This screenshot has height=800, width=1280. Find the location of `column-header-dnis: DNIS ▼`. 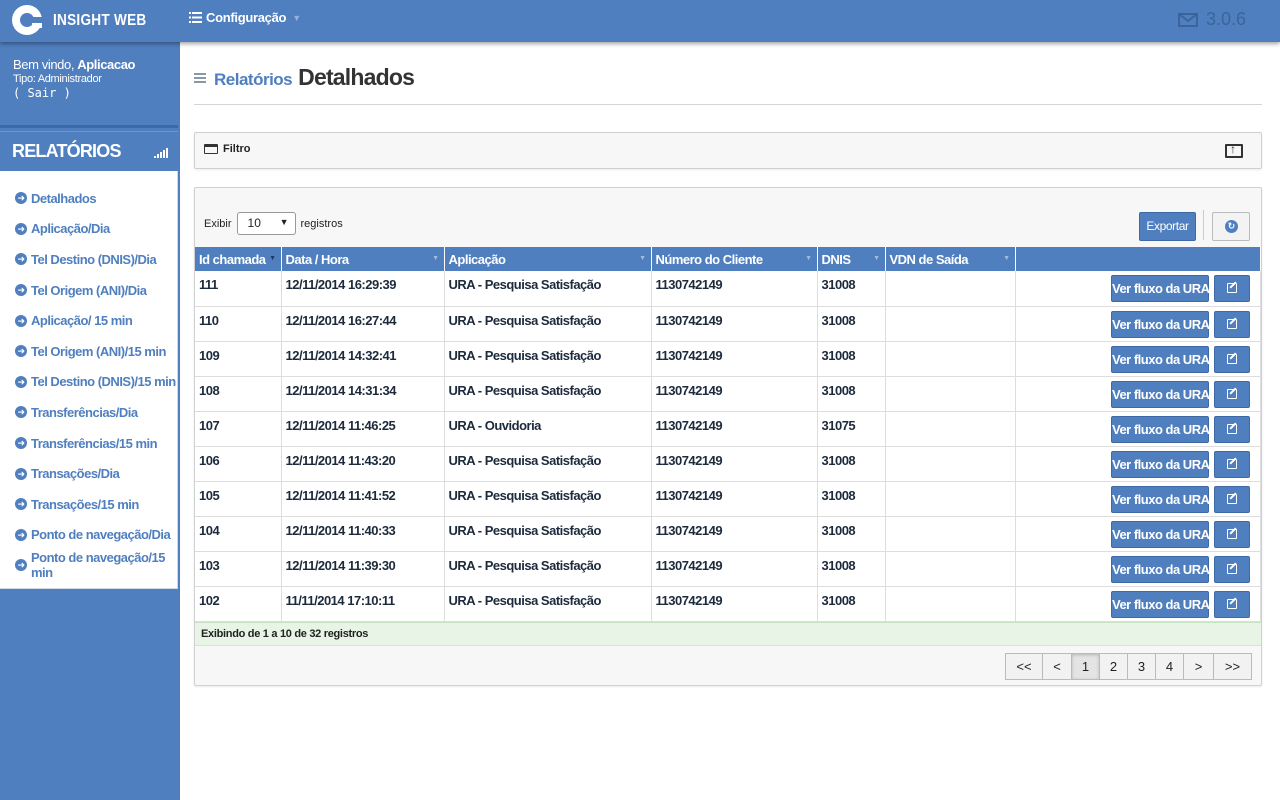

column-header-dnis: DNIS ▼ is located at coordinates (851, 259).